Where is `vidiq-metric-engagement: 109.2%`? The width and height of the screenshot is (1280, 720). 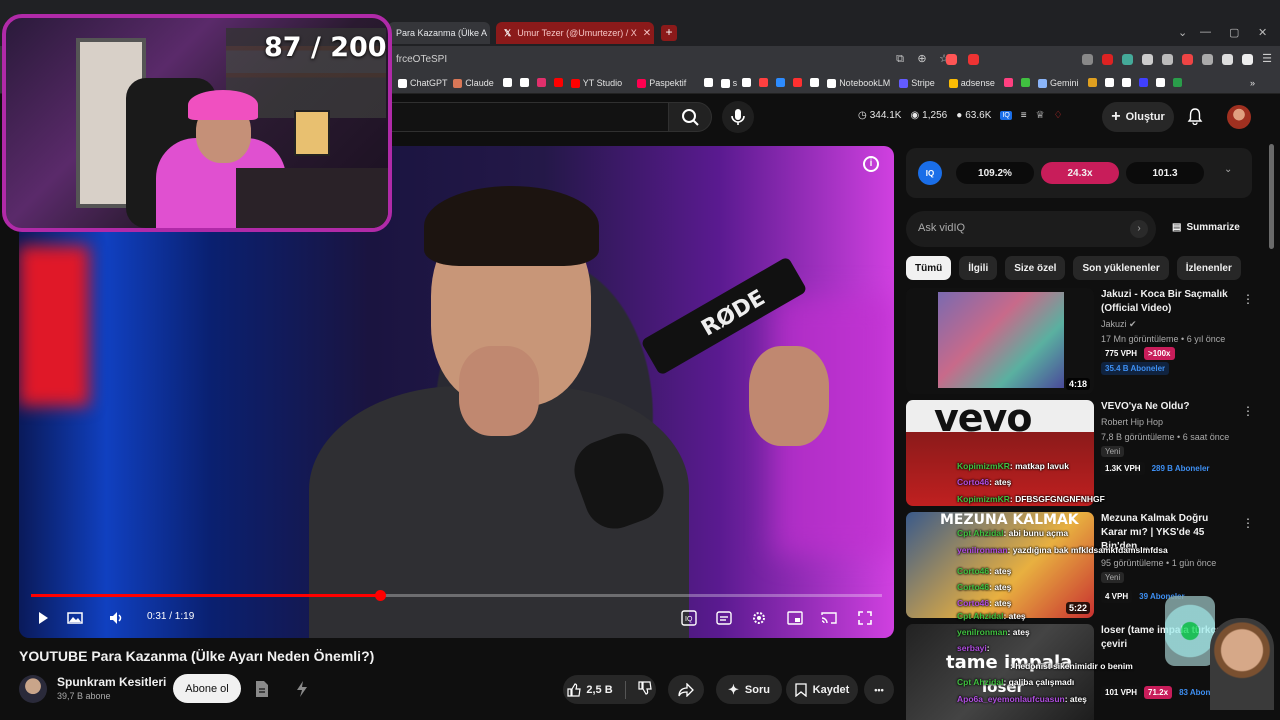 vidiq-metric-engagement: 109.2% is located at coordinates (995, 173).